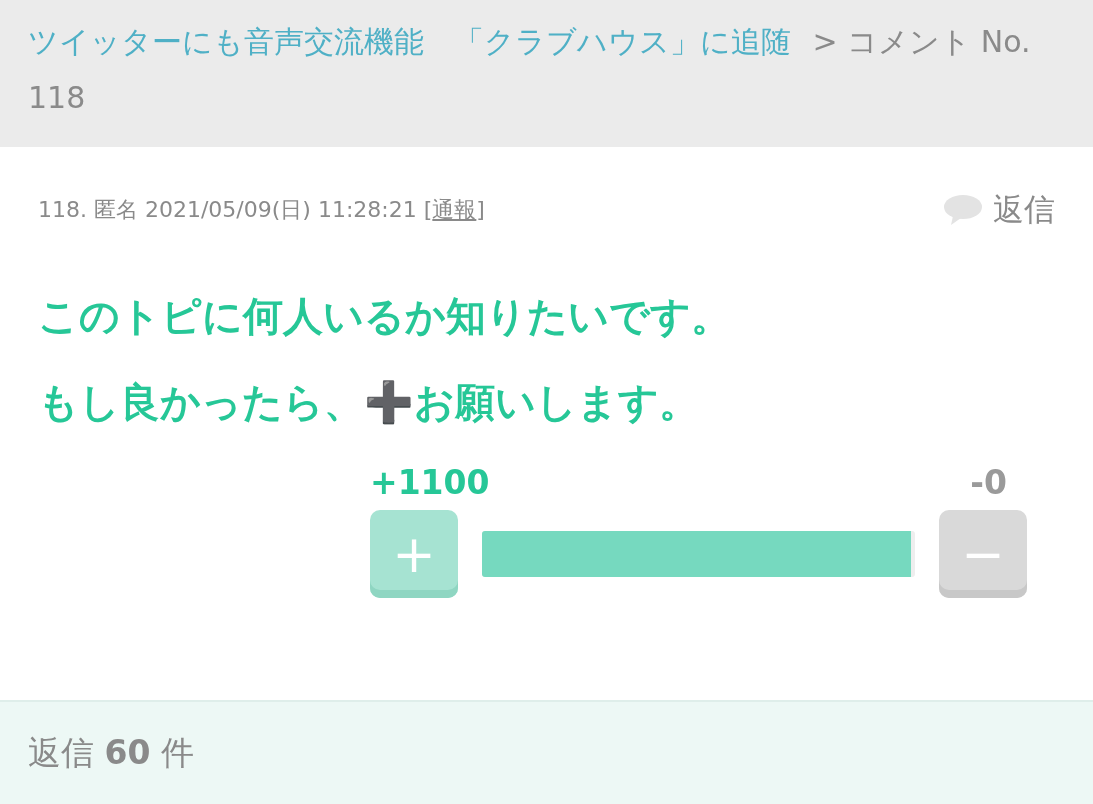 The width and height of the screenshot is (1093, 804). What do you see at coordinates (963, 210) in the screenshot?
I see `speech-bubble-icon` at bounding box center [963, 210].